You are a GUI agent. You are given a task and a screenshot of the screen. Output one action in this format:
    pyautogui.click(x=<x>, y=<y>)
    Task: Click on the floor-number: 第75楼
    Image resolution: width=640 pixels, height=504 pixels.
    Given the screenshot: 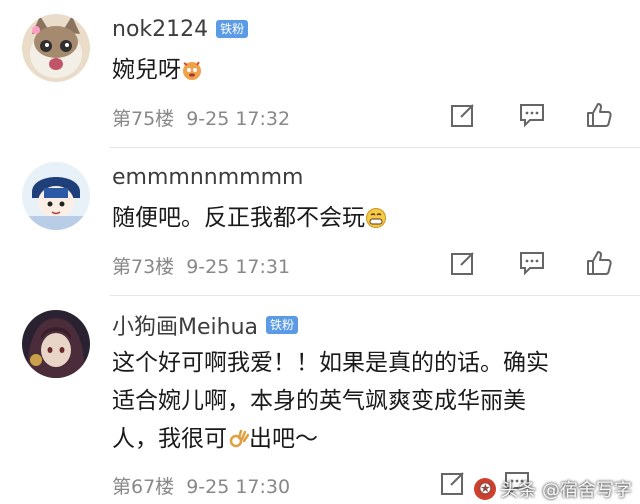 What is the action you would take?
    pyautogui.click(x=143, y=119)
    